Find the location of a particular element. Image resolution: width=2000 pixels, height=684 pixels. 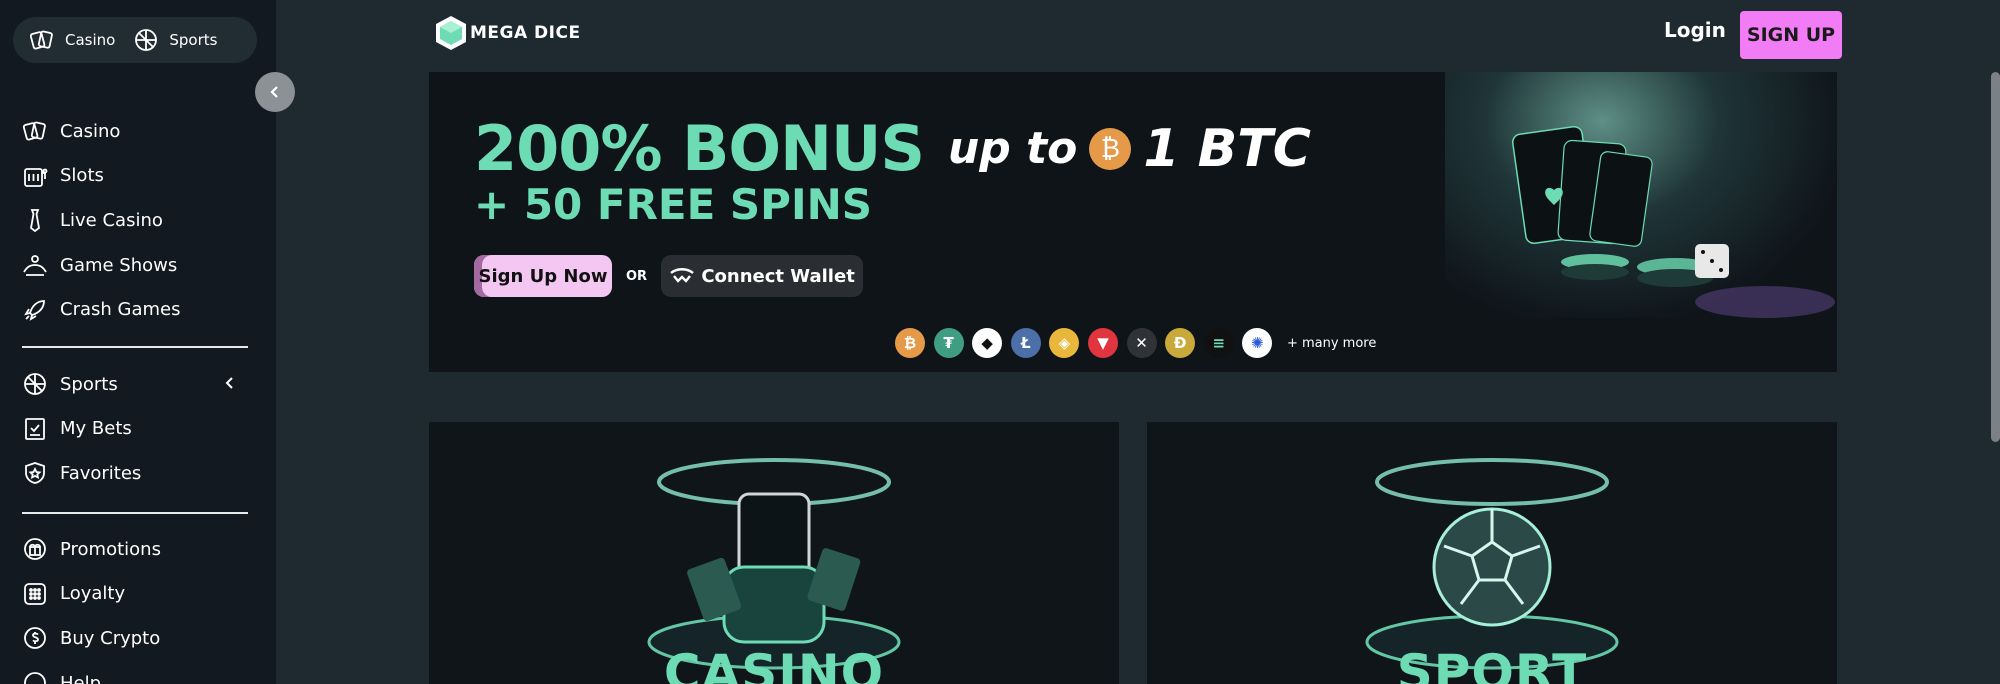

sidebar-item-buy-crypto: Buy Crypto is located at coordinates (135, 638).